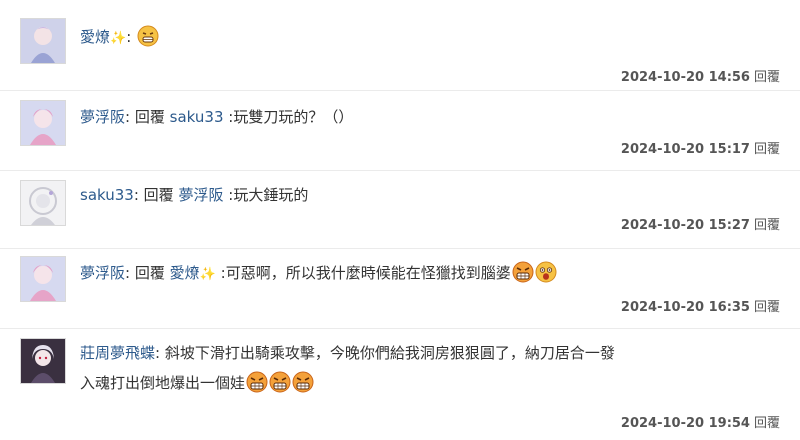  Describe the element at coordinates (685, 225) in the screenshot. I see `timestamp: 2024-10-20 15:27` at that location.